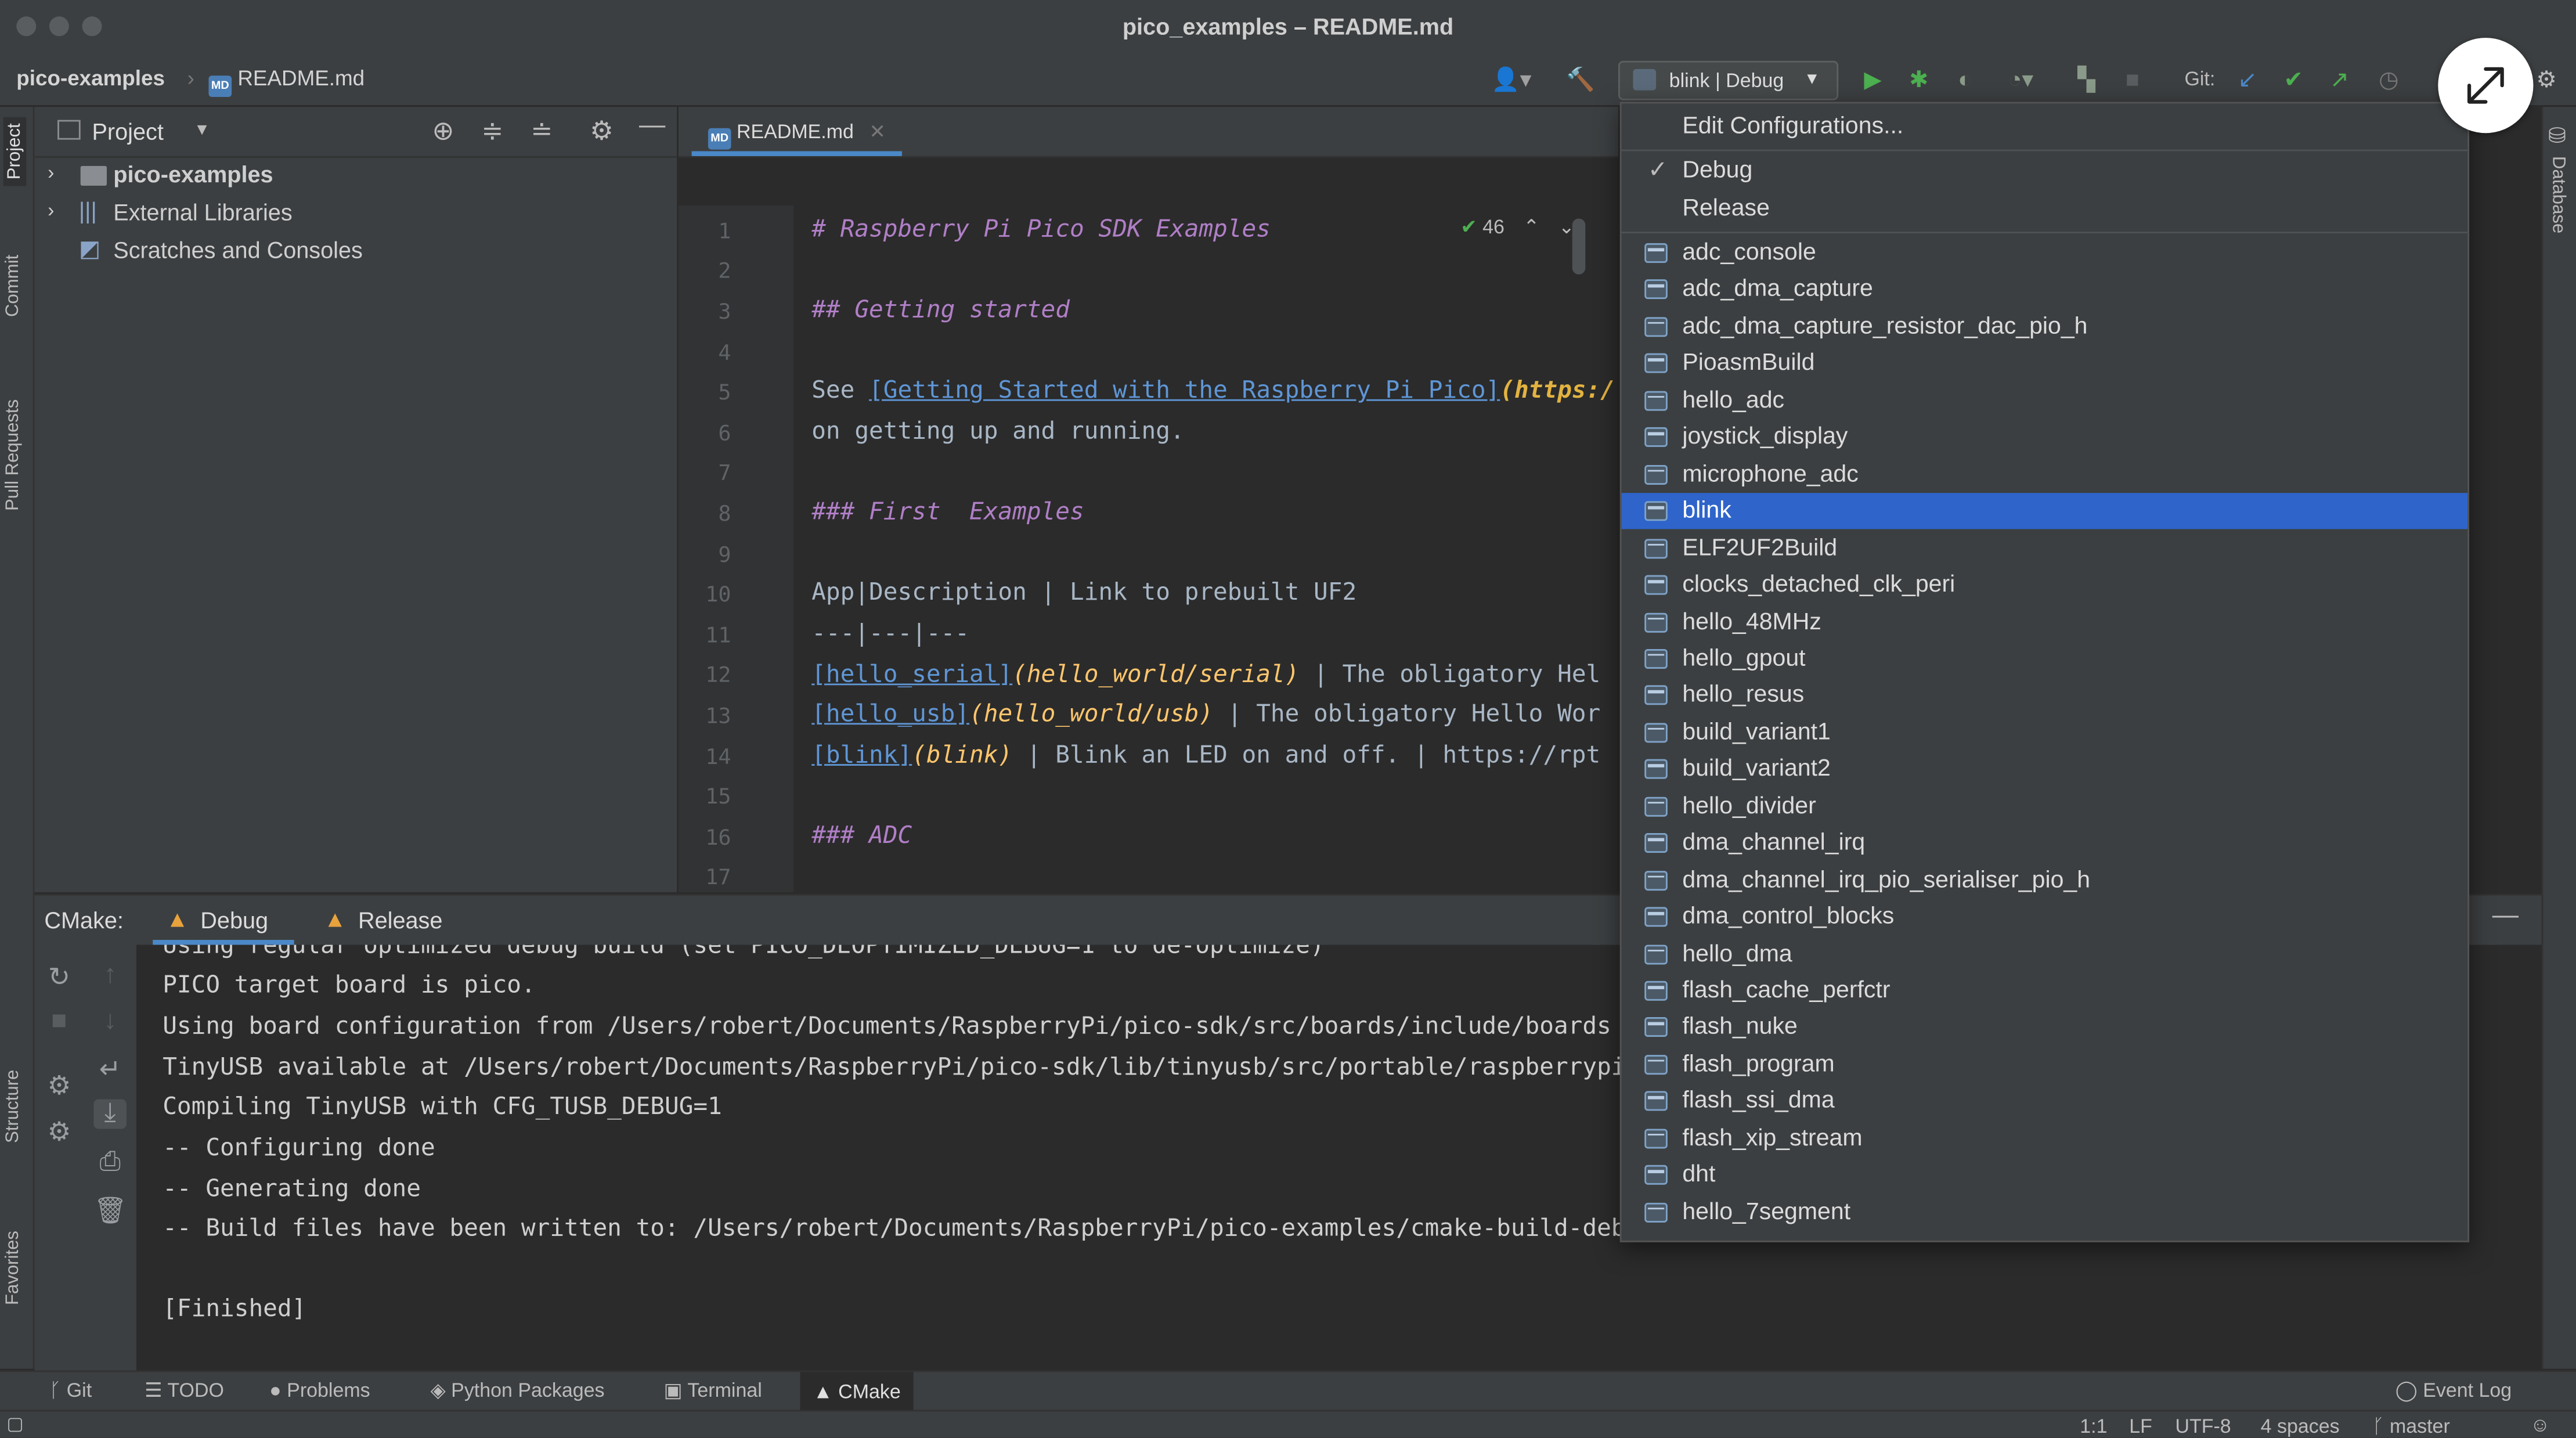 The image size is (2576, 1438). I want to click on collapse-all-icon: ≐, so click(542, 131).